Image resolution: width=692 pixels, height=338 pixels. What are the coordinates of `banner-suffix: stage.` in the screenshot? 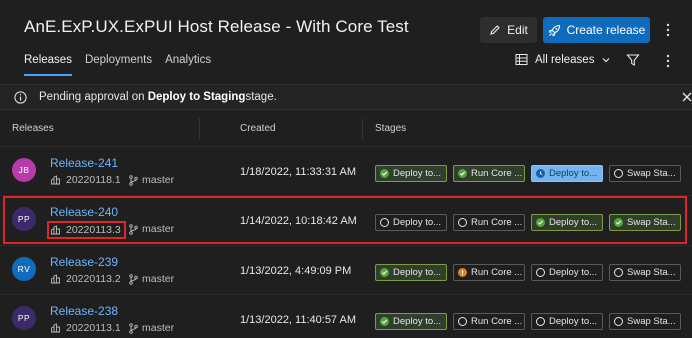 It's located at (261, 97).